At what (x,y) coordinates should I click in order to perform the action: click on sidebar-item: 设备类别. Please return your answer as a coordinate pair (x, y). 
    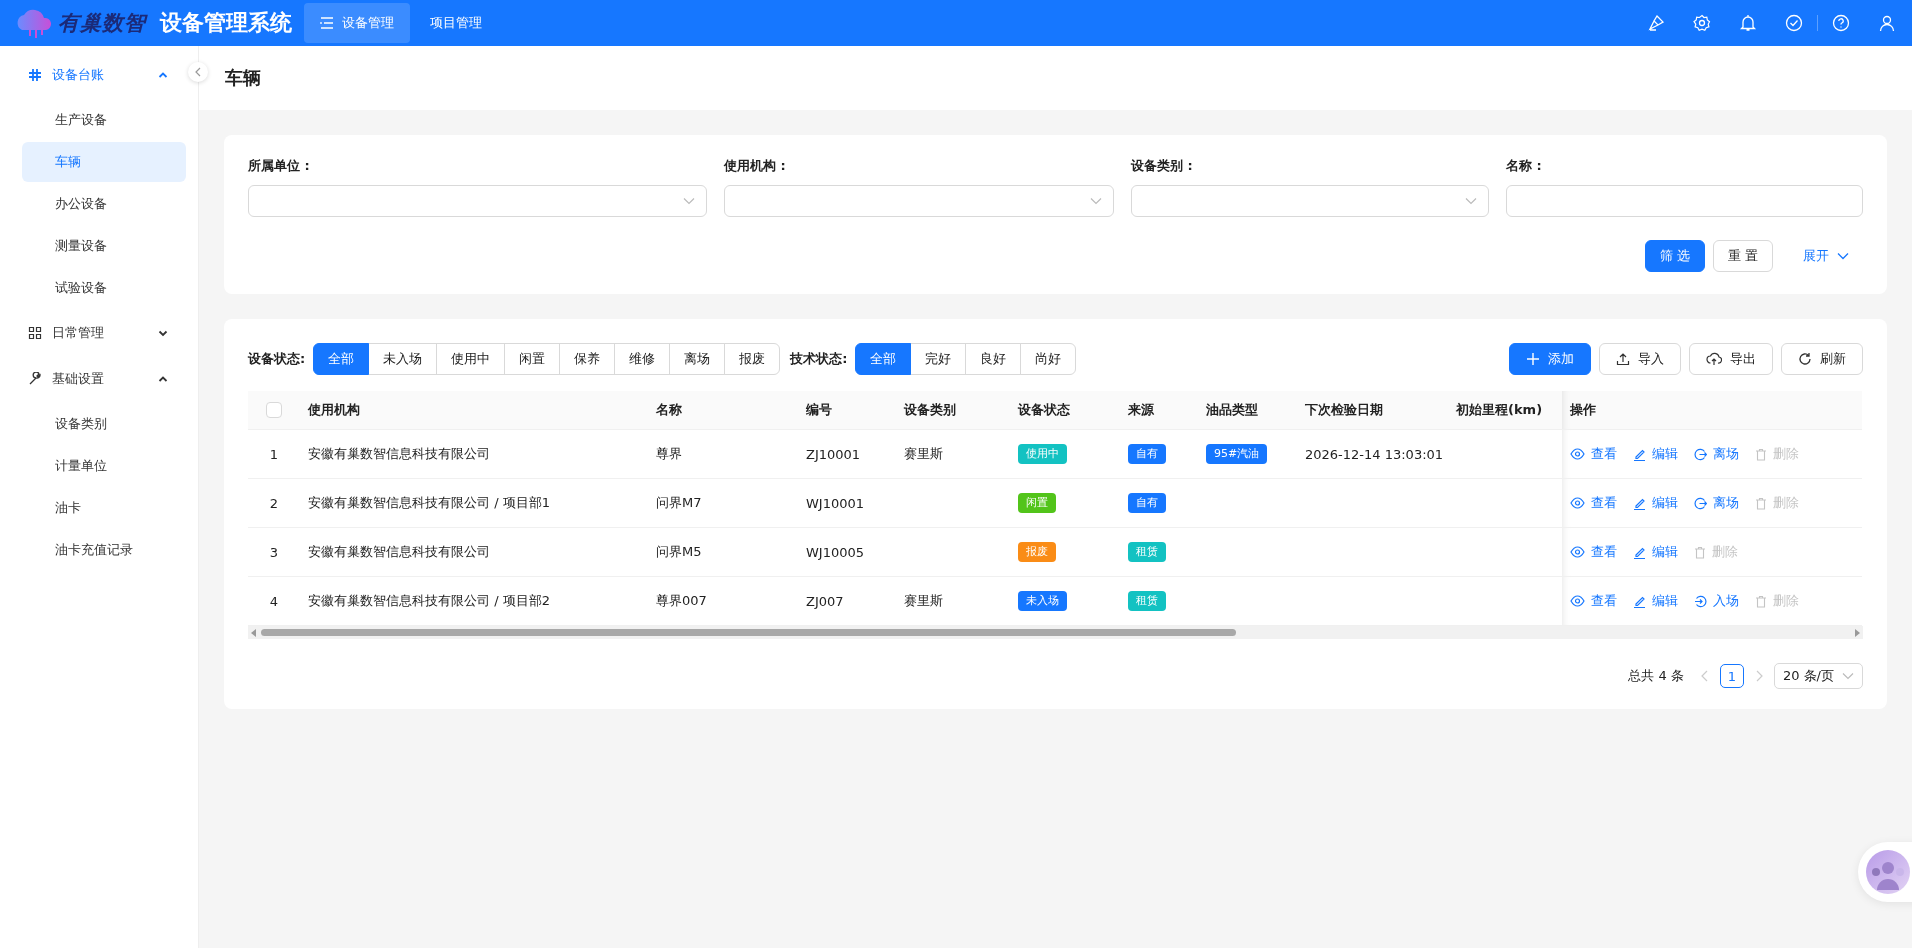
    Looking at the image, I should click on (104, 424).